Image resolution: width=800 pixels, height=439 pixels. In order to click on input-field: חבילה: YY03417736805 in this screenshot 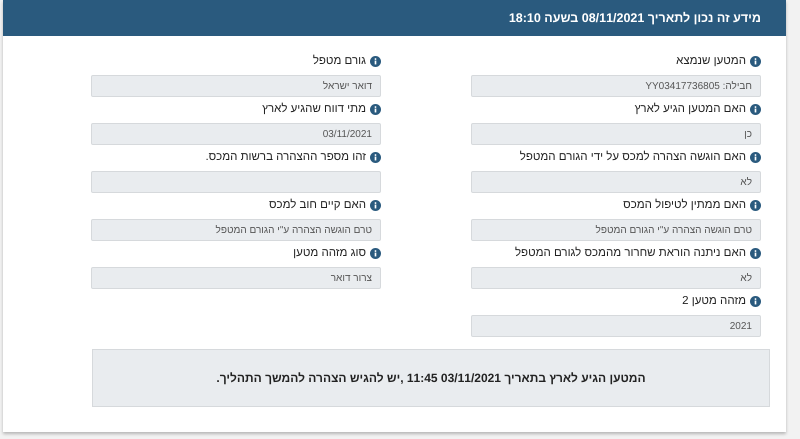, I will do `click(616, 86)`.